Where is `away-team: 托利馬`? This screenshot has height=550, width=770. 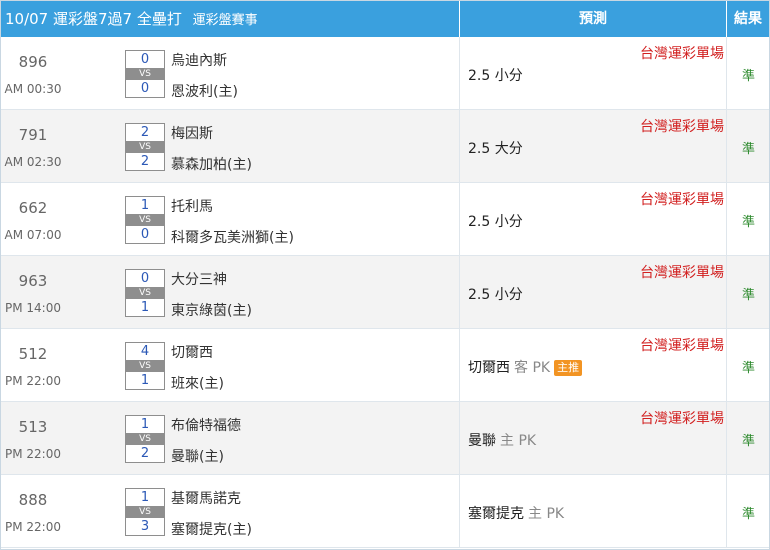
away-team: 托利馬 is located at coordinates (192, 206).